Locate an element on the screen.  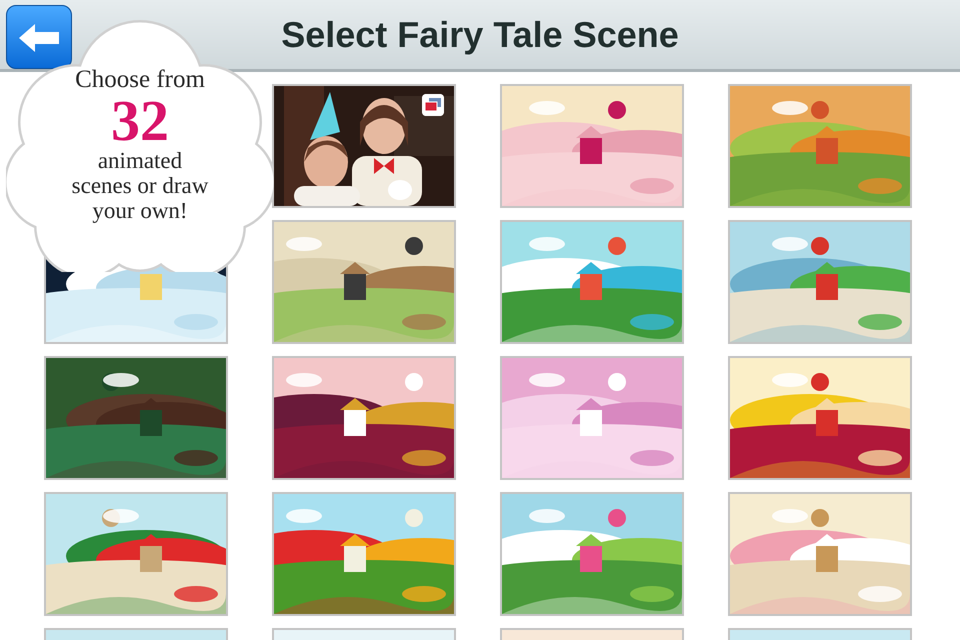
promo-text: Choose from is located at coordinates (140, 80).